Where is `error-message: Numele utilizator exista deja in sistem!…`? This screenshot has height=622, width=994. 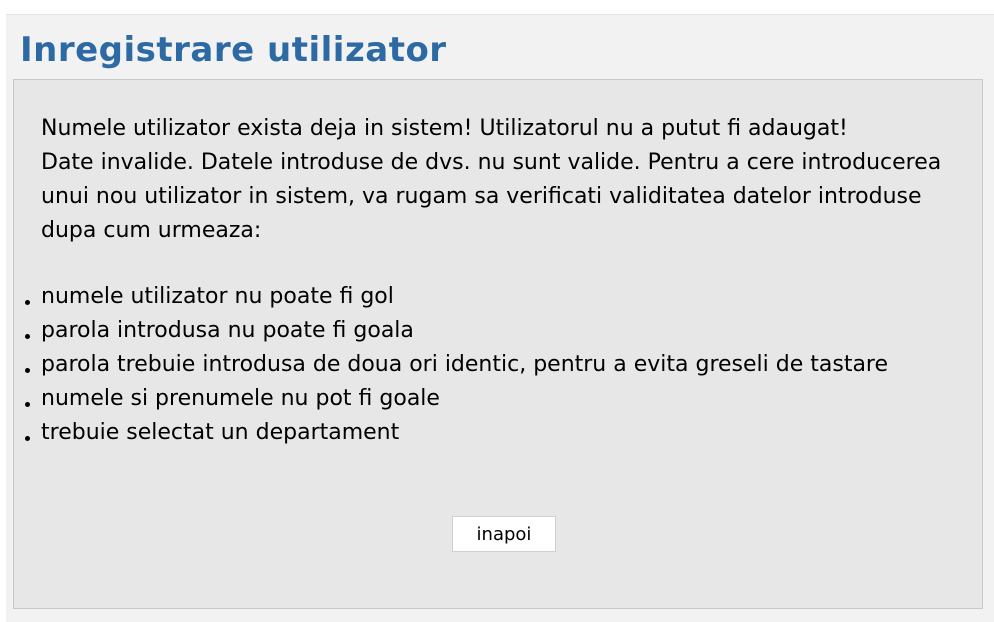 error-message: Numele utilizator exista deja in sistem!… is located at coordinates (444, 128).